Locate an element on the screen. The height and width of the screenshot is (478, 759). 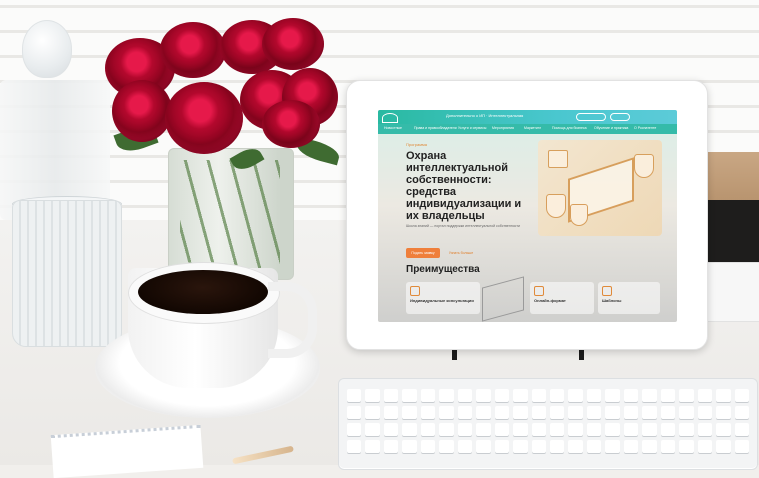
advantage-card: Индивидуальные консультации is located at coordinates (443, 298).